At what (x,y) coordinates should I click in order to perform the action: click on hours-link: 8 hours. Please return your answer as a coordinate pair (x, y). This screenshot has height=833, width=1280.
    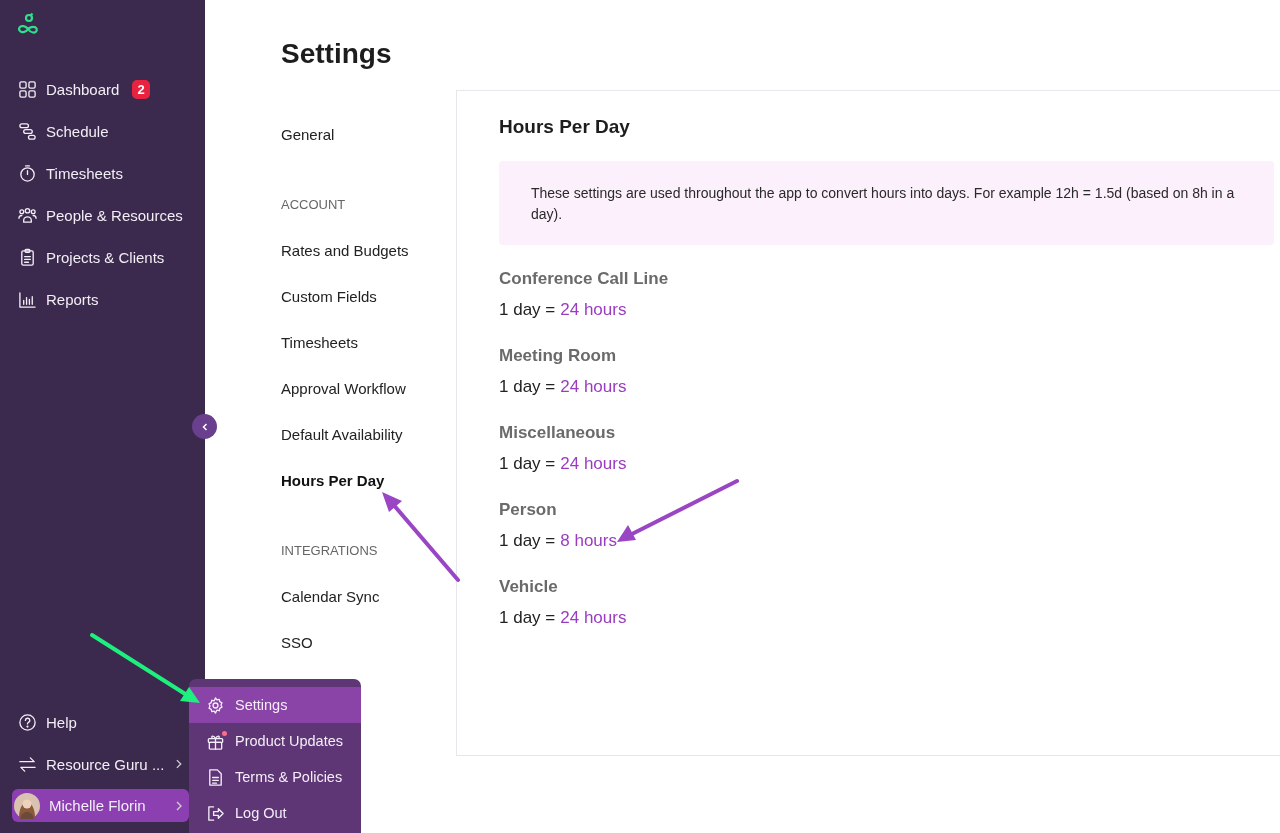
    Looking at the image, I should click on (588, 541).